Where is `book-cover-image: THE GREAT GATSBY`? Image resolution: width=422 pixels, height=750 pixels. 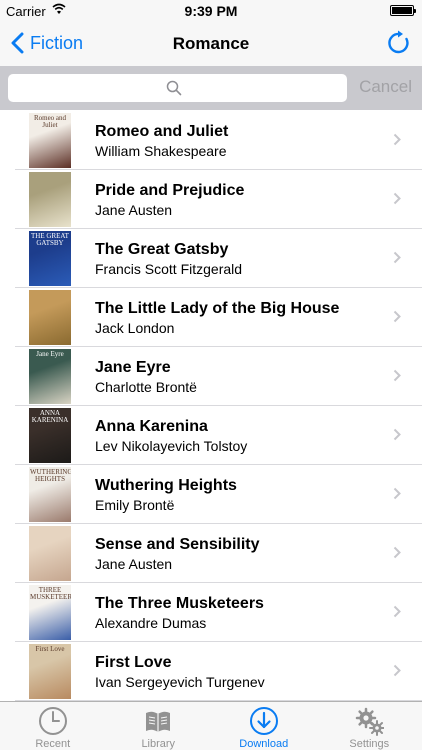
book-cover-image: THE GREAT GATSBY is located at coordinates (50, 258).